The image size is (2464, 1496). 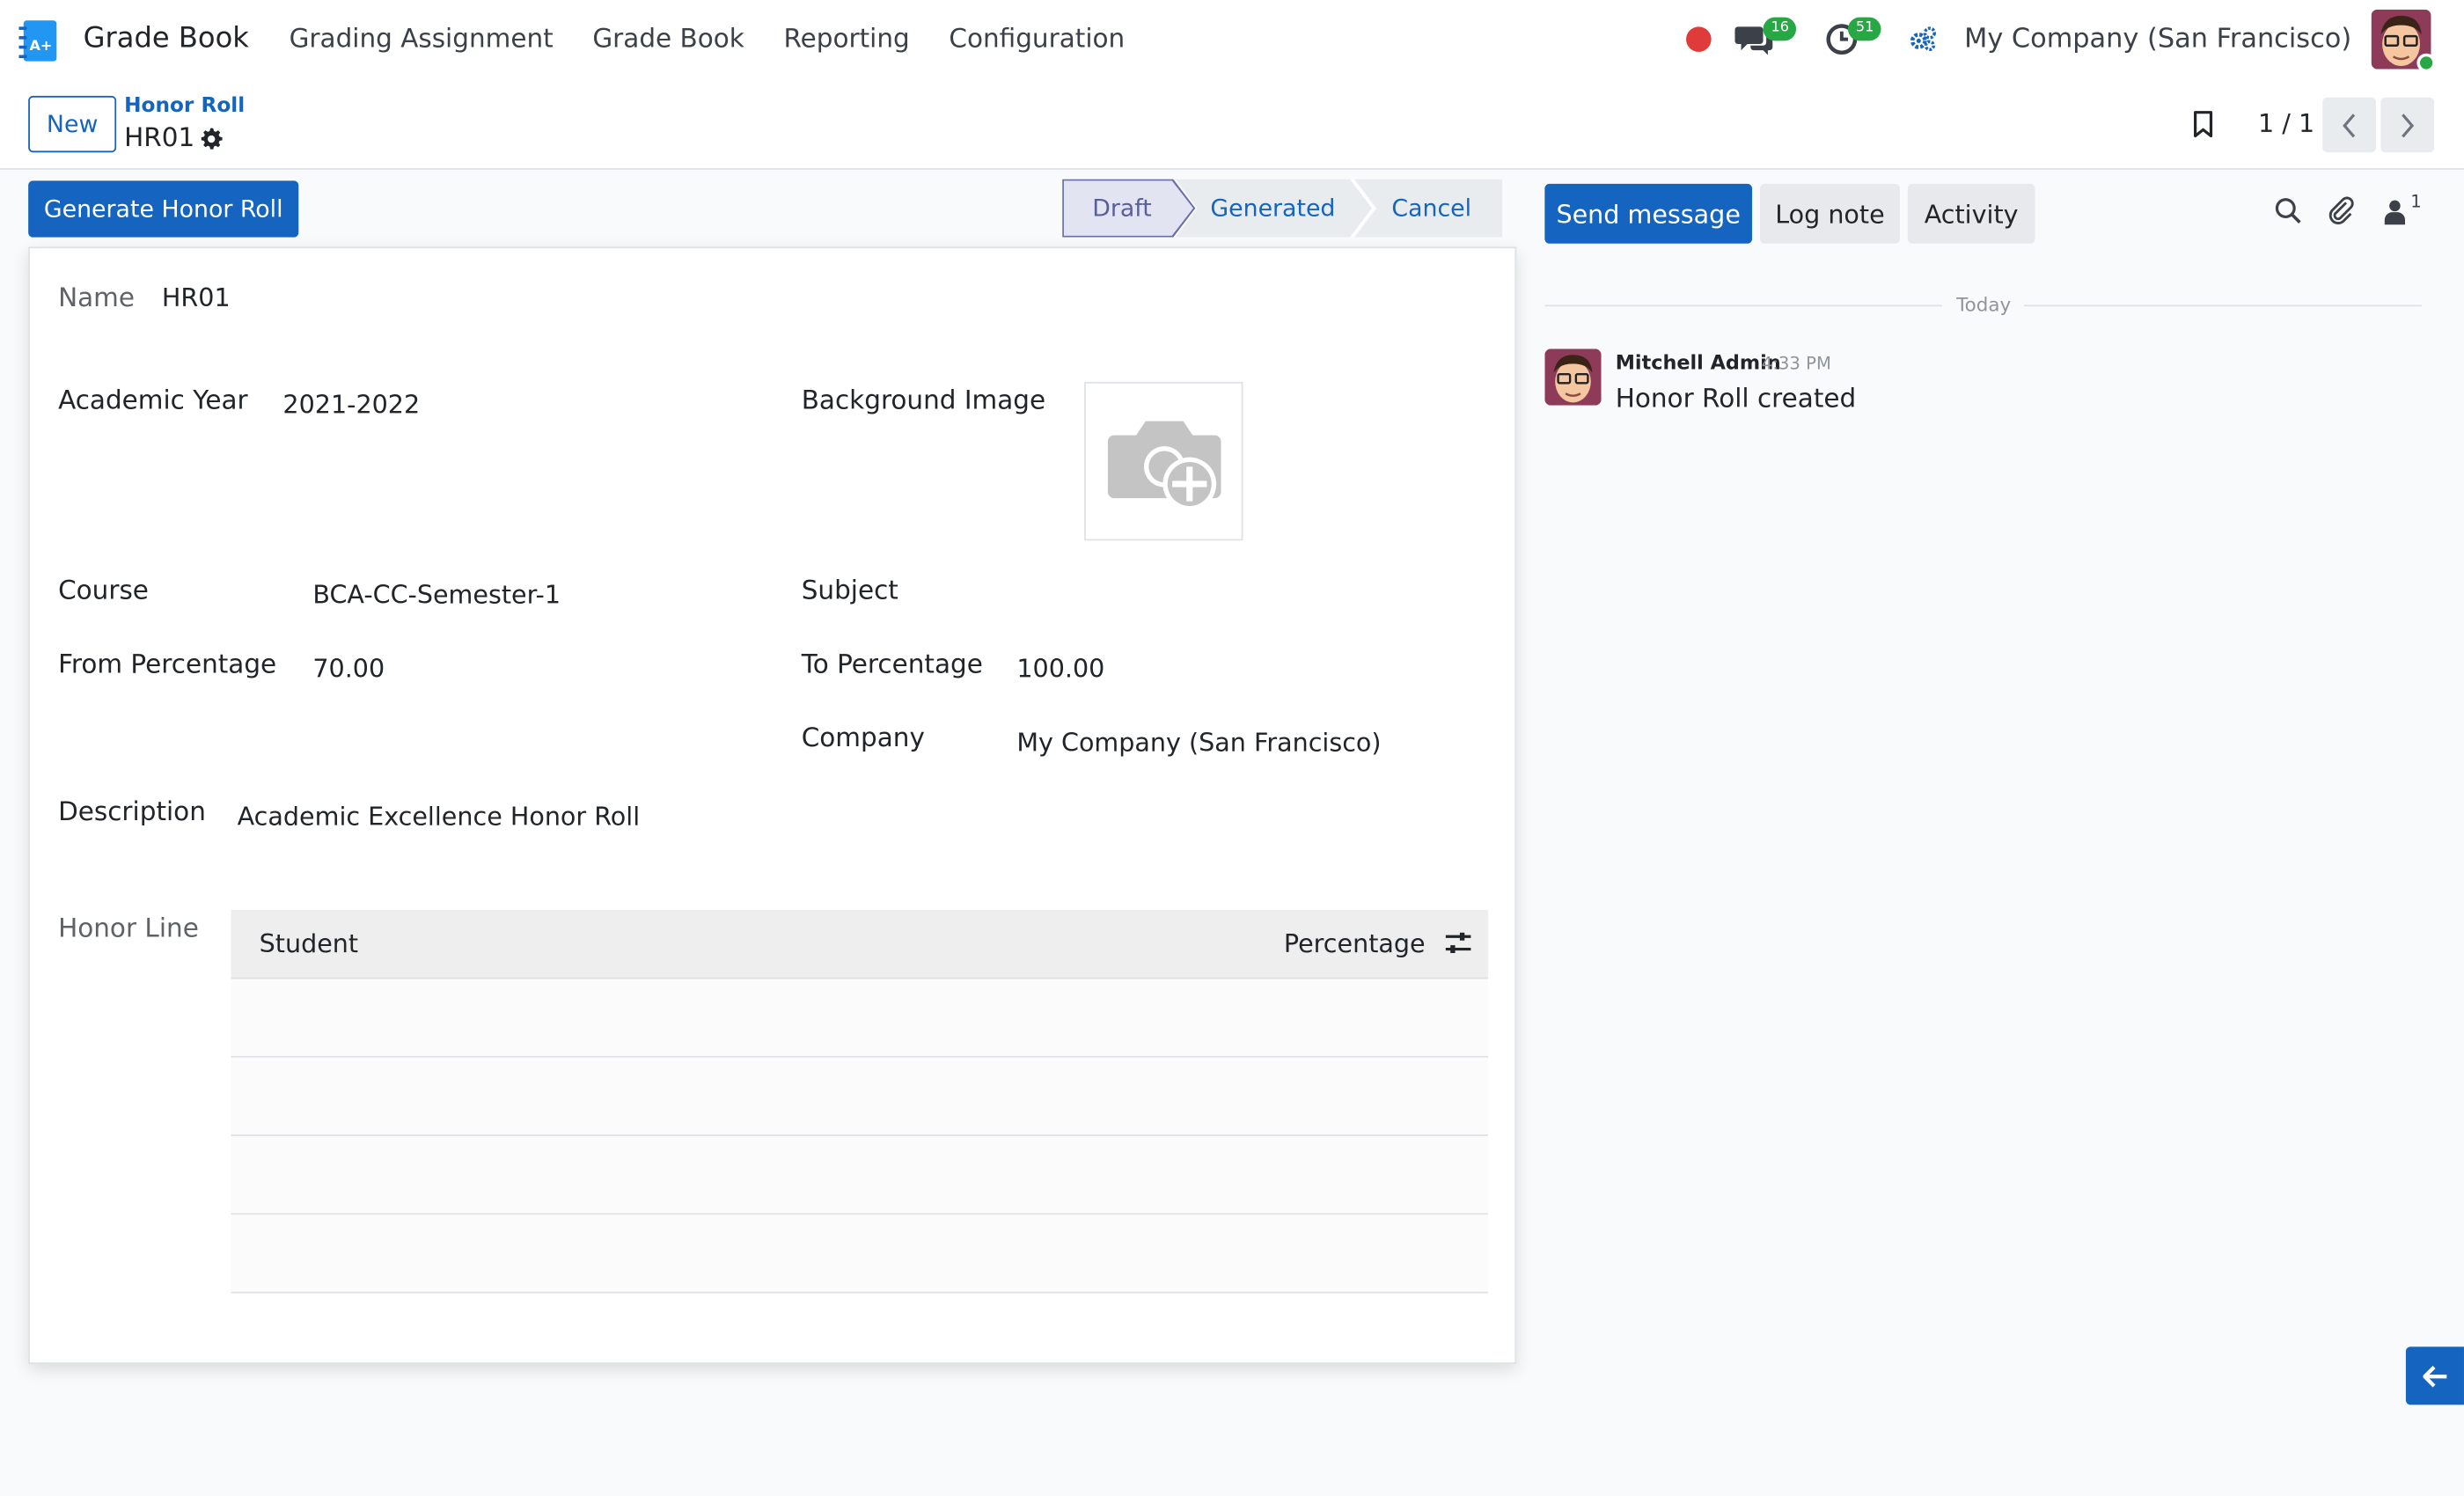 I want to click on background-image-label: Background Image, so click(x=924, y=400).